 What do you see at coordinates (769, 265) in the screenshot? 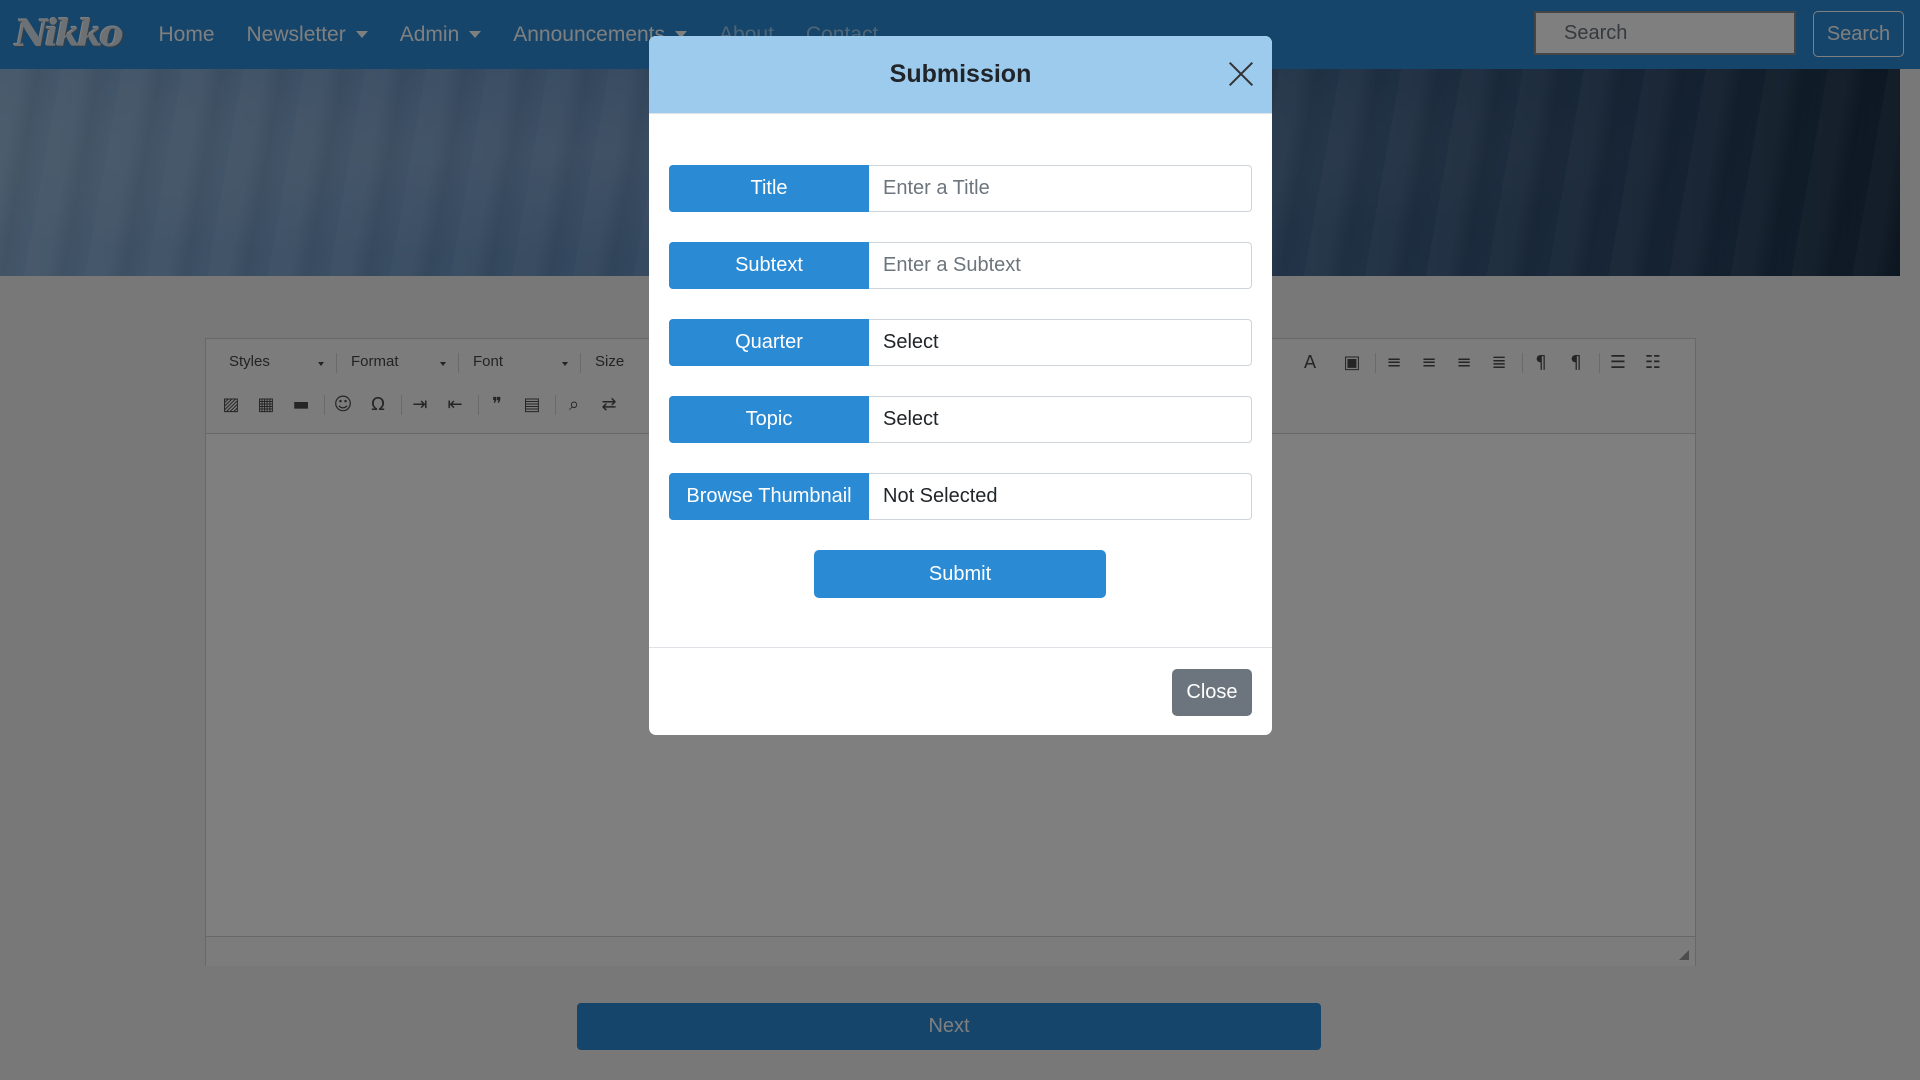
I see `subtext-label: Subtext` at bounding box center [769, 265].